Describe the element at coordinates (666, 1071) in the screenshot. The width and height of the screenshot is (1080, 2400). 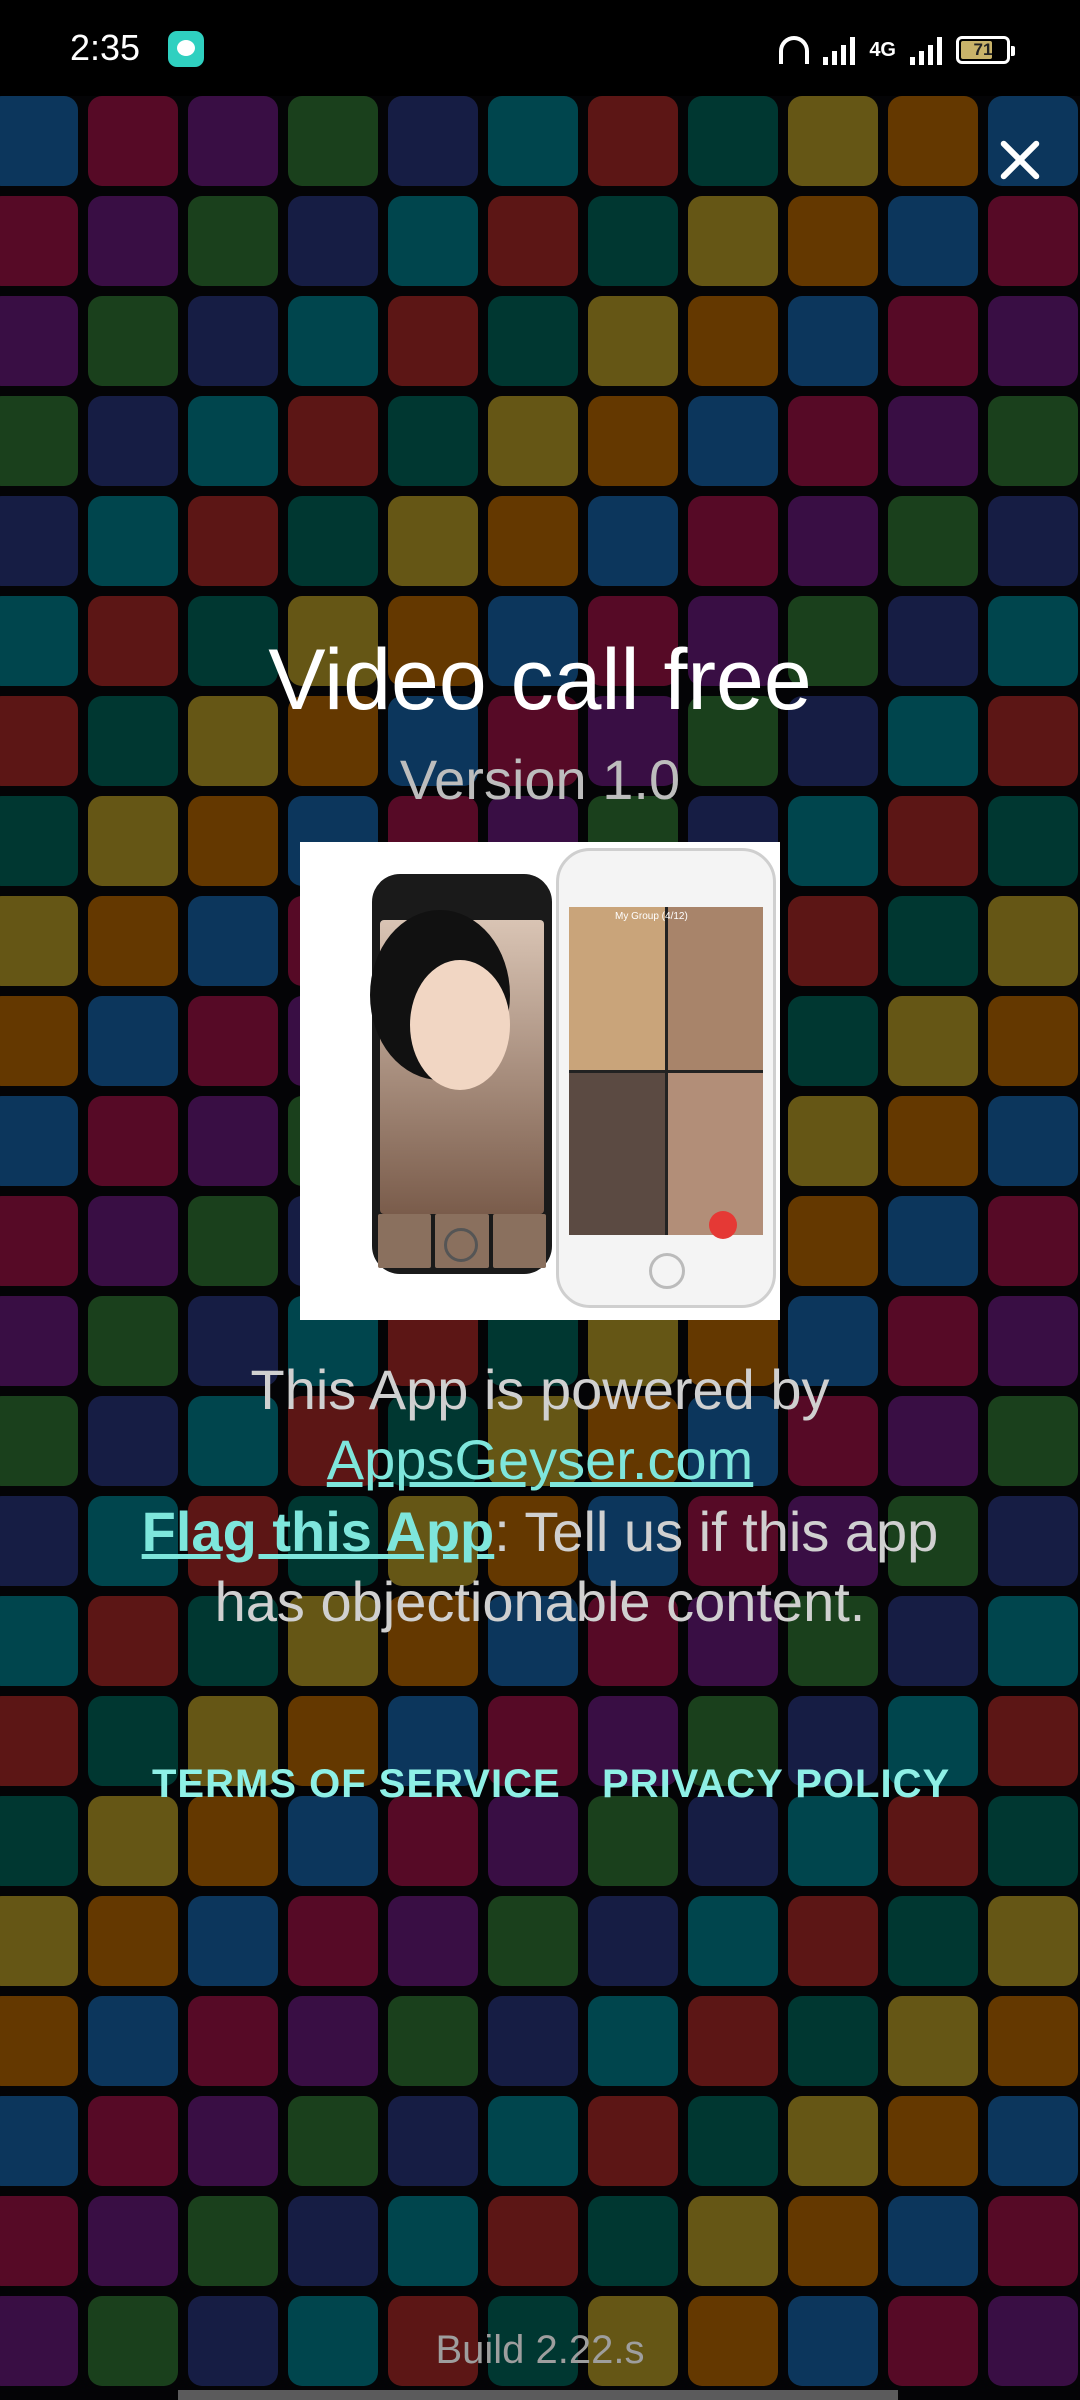
I see `phone-light-screen` at that location.